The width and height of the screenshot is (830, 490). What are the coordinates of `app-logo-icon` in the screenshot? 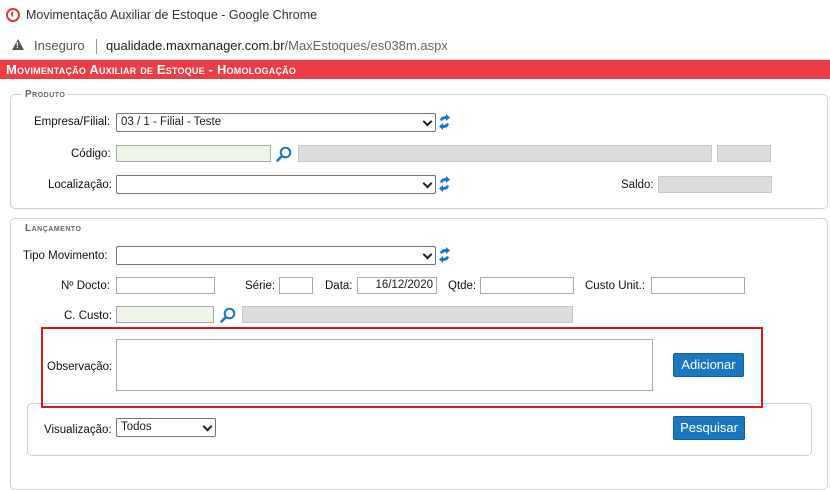 It's located at (13, 15).